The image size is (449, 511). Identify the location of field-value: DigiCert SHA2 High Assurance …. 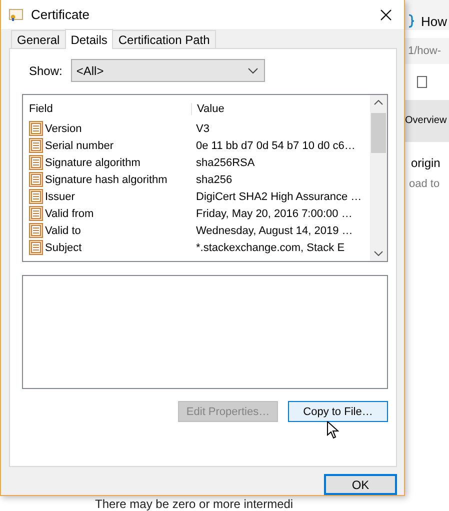
(276, 196).